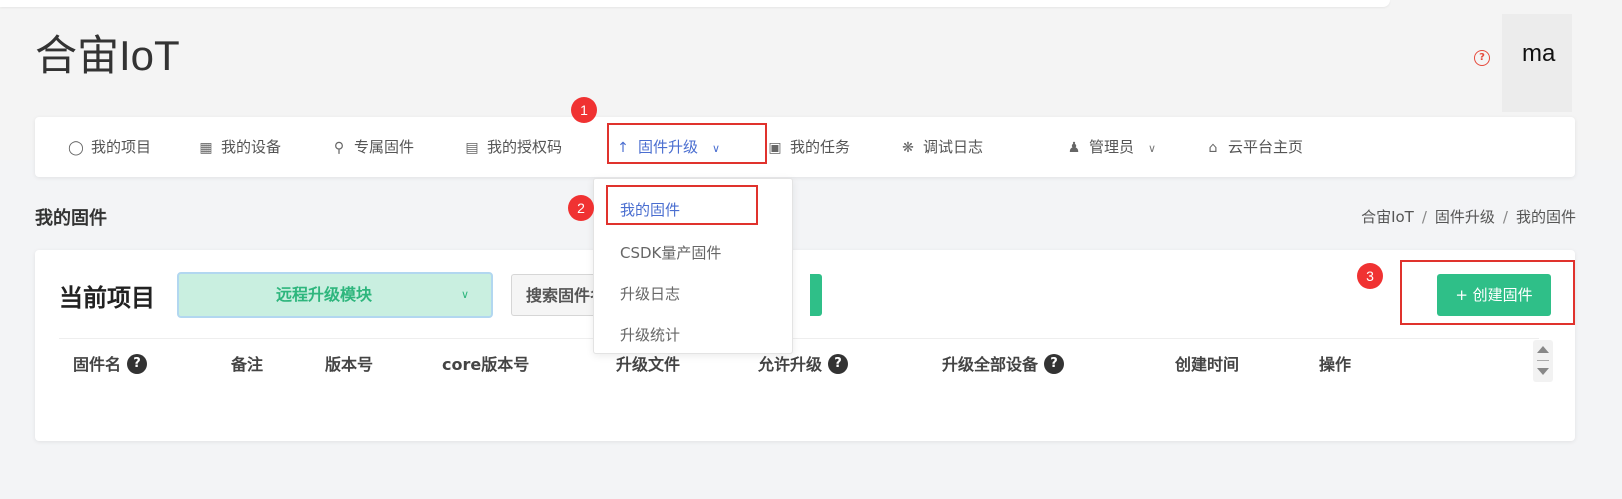  I want to click on column-header-firmware-name: 固件名?, so click(110, 365).